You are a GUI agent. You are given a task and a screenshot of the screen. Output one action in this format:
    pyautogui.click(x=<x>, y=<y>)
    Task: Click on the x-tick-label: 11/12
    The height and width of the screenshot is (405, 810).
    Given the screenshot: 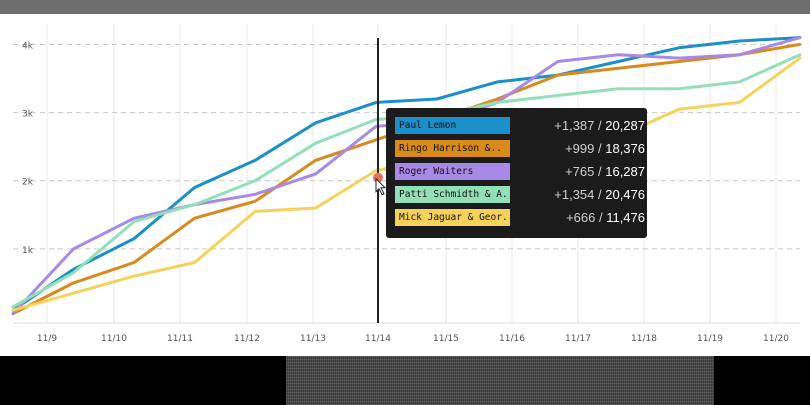 What is the action you would take?
    pyautogui.click(x=247, y=339)
    